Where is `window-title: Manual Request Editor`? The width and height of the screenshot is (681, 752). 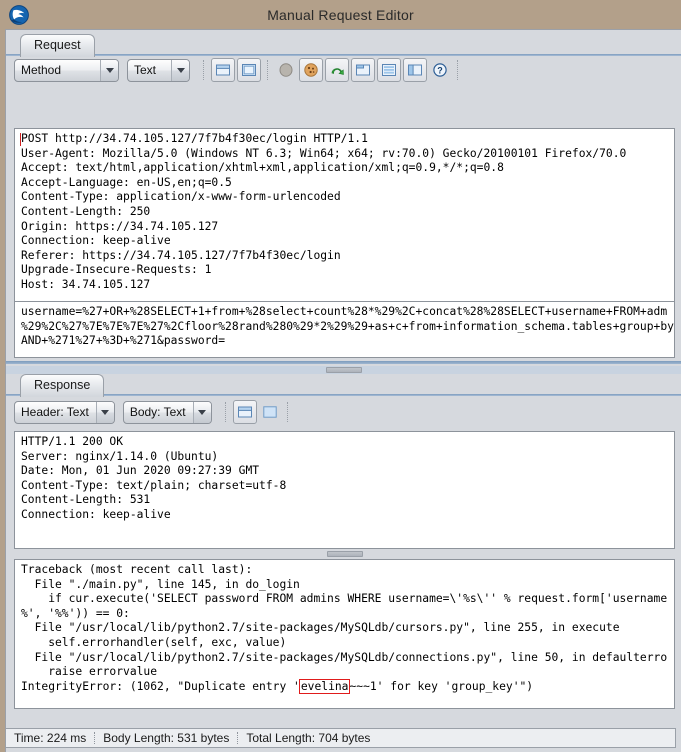
window-title: Manual Request Editor is located at coordinates (340, 14).